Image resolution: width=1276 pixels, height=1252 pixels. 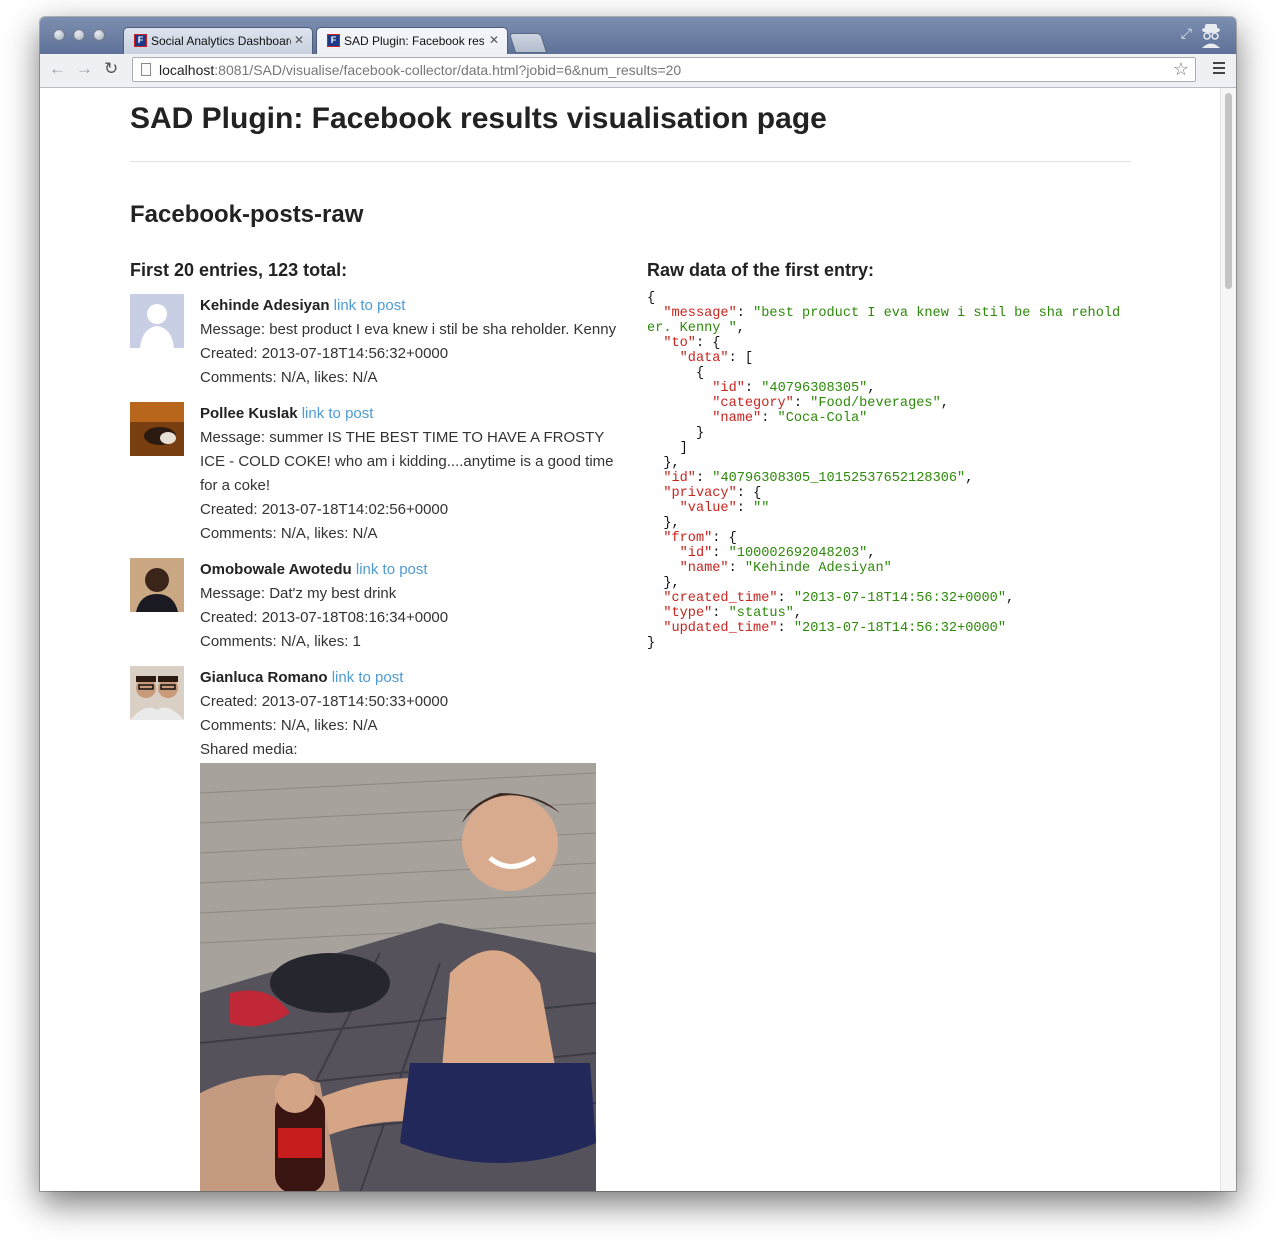 I want to click on raw-data-heading: Raw data of the first entry:, so click(x=761, y=270).